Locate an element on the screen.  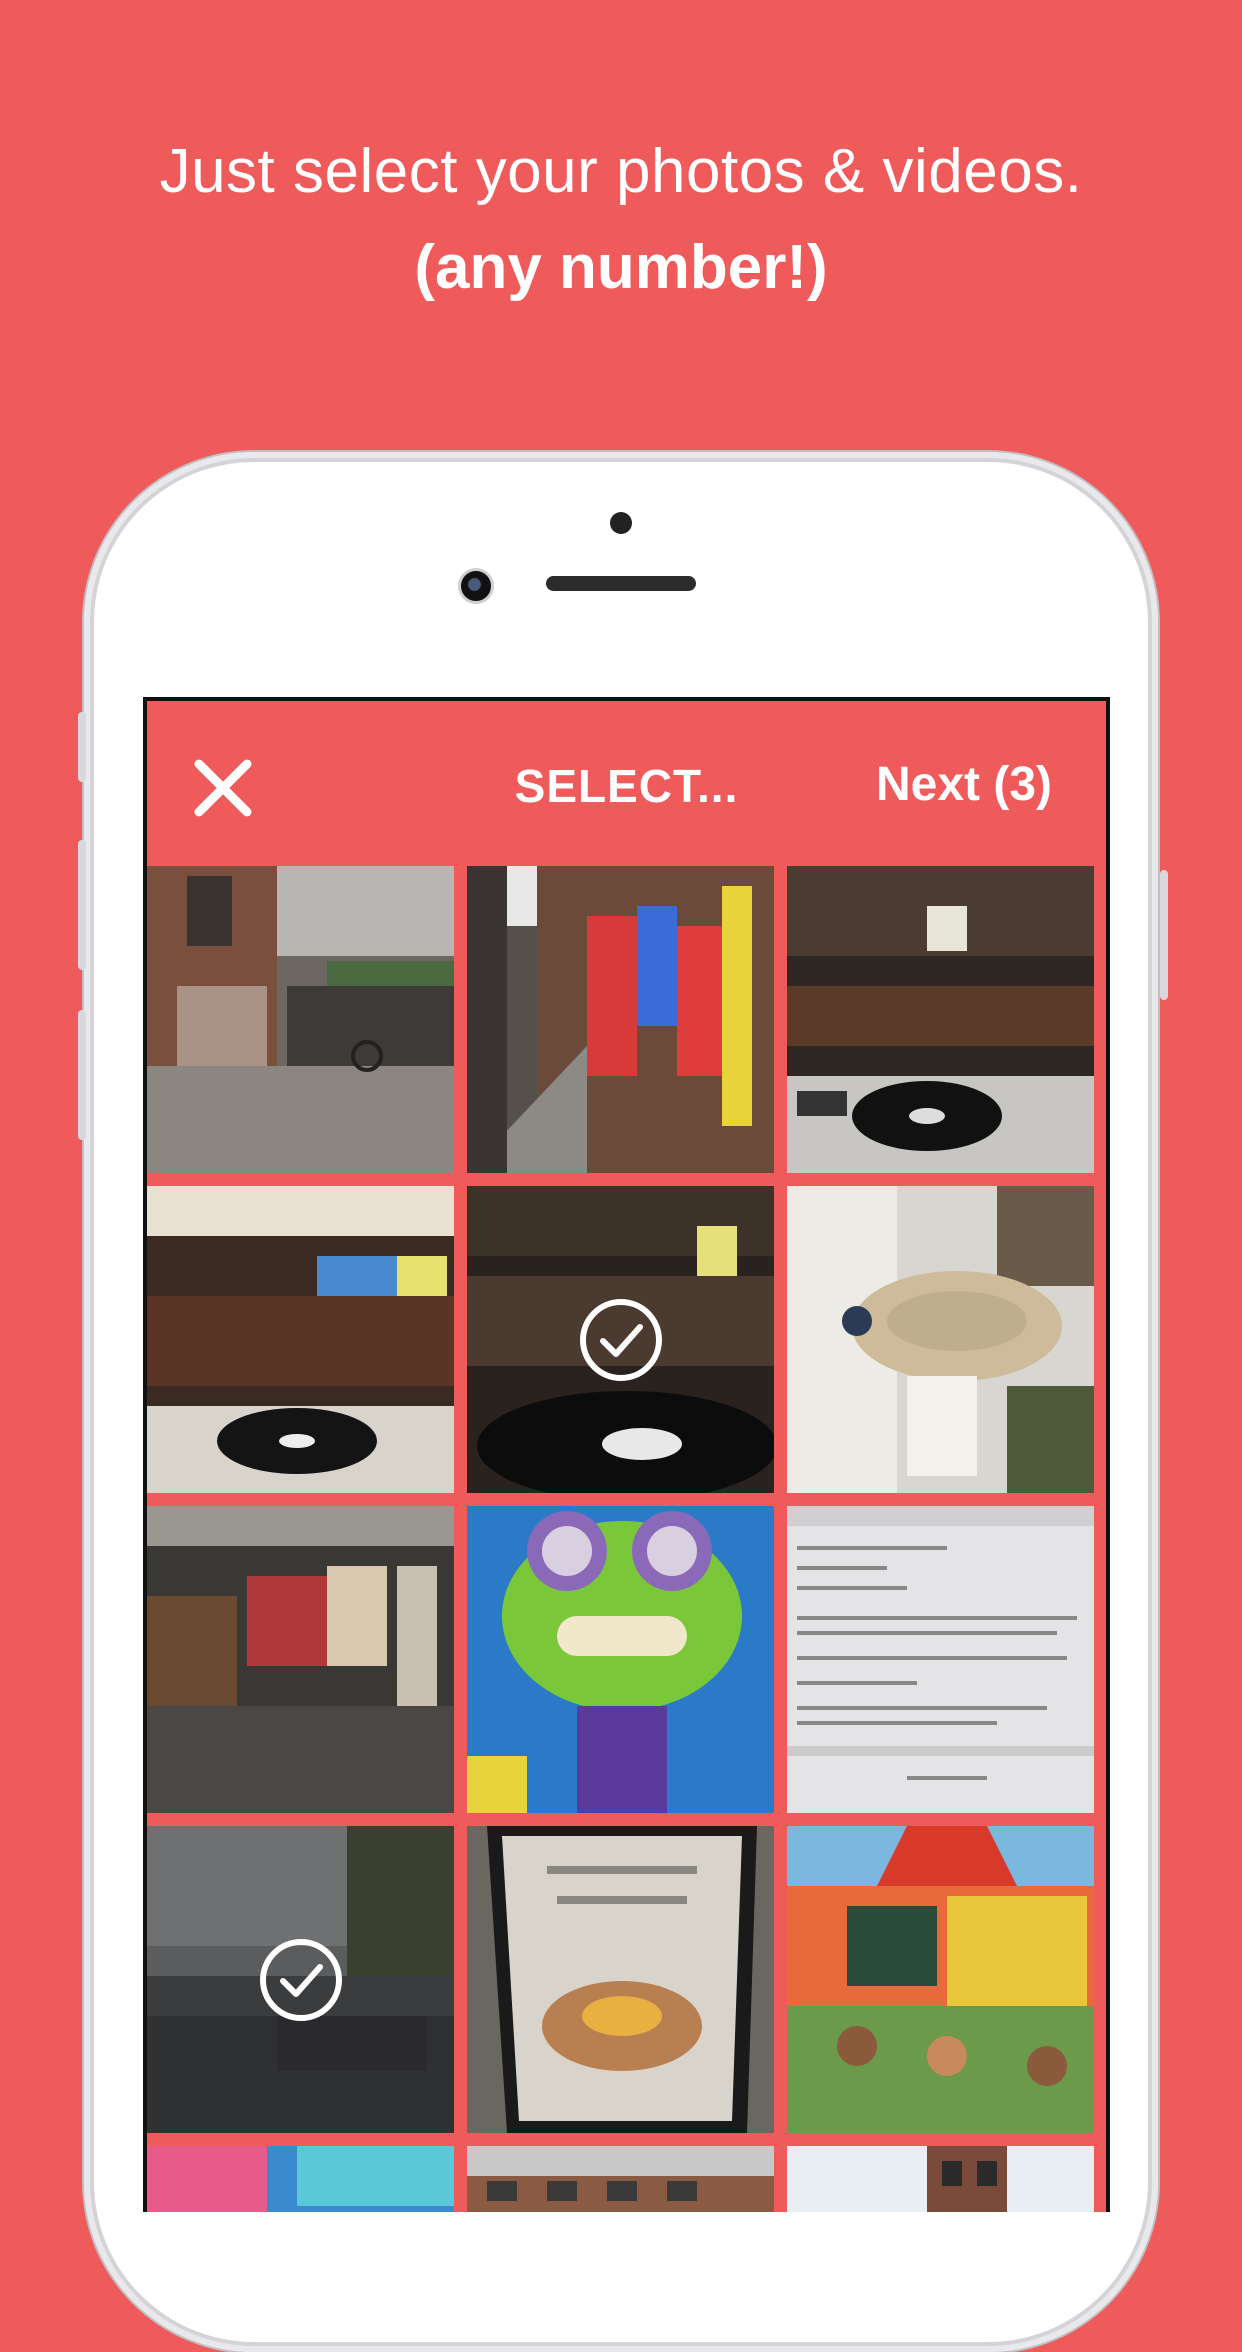
top-bar: SELECT... Next (3) is located at coordinates (626, 783).